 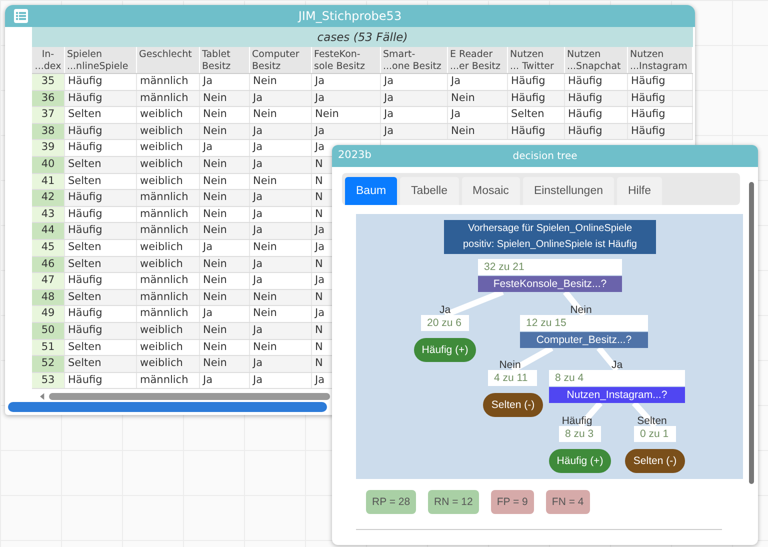 I want to click on split-node: Nutzen_Instagram...?, so click(x=617, y=395).